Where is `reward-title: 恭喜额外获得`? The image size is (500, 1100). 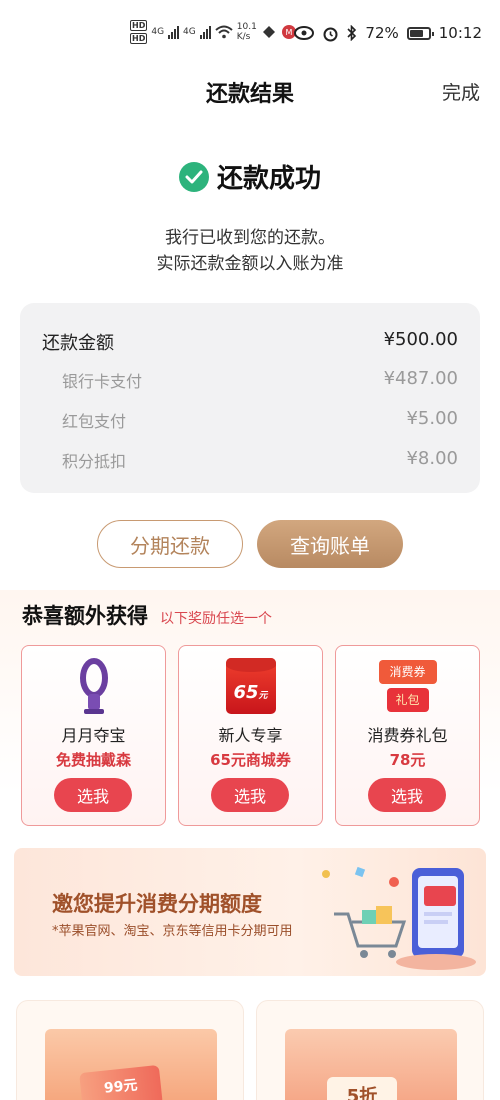
reward-title: 恭喜额外获得 is located at coordinates (85, 616).